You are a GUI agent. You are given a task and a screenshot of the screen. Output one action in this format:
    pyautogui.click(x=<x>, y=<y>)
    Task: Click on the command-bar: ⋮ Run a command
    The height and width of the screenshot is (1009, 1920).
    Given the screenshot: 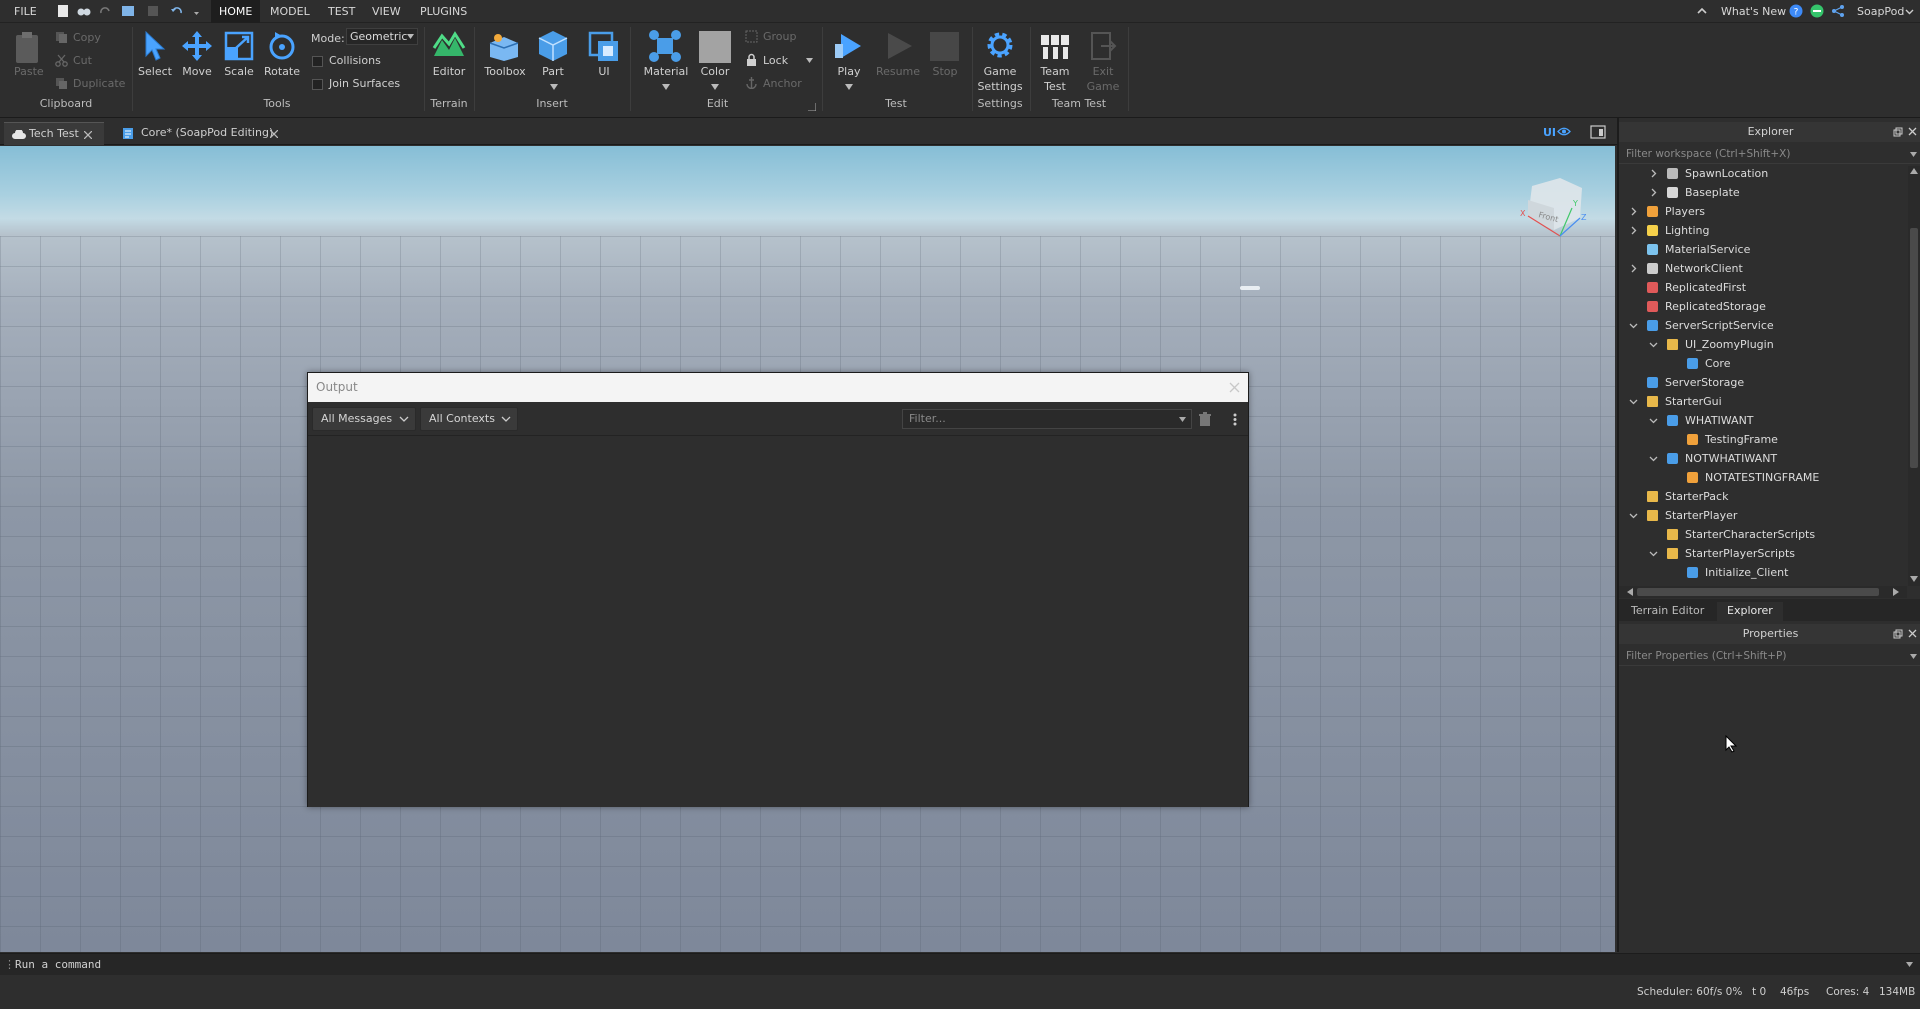 What is the action you would take?
    pyautogui.click(x=960, y=964)
    